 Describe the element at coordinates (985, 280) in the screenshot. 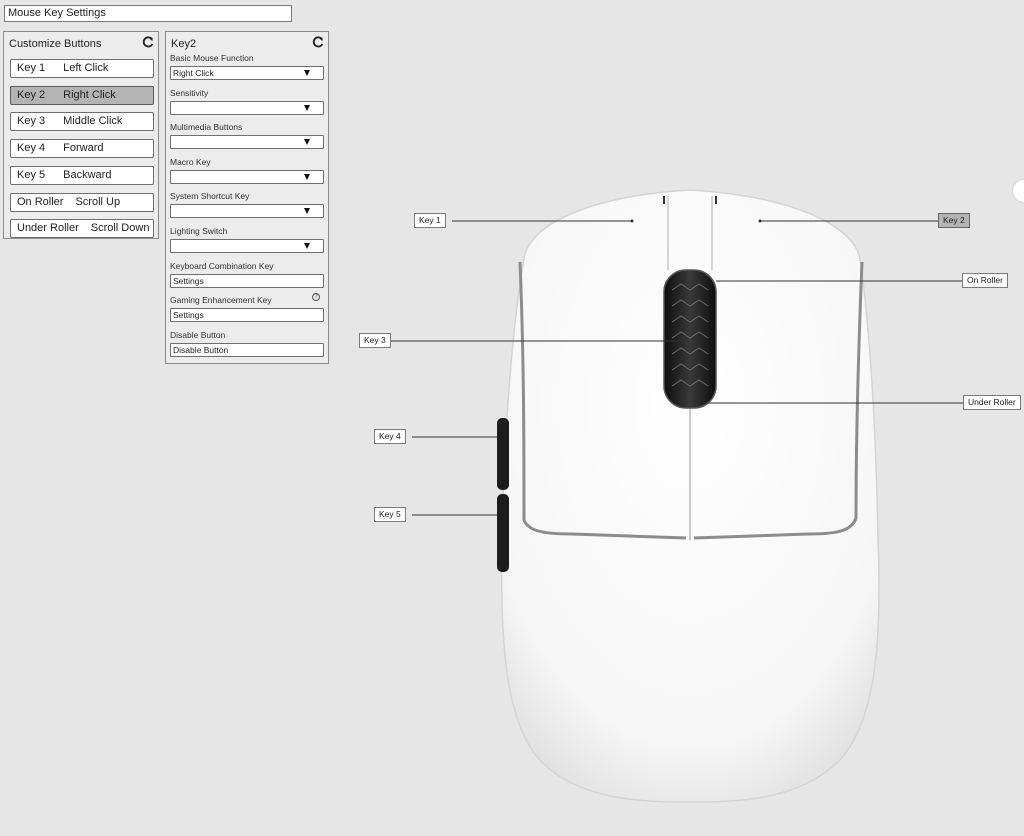

I see `tag-on-roller: On Roller` at that location.